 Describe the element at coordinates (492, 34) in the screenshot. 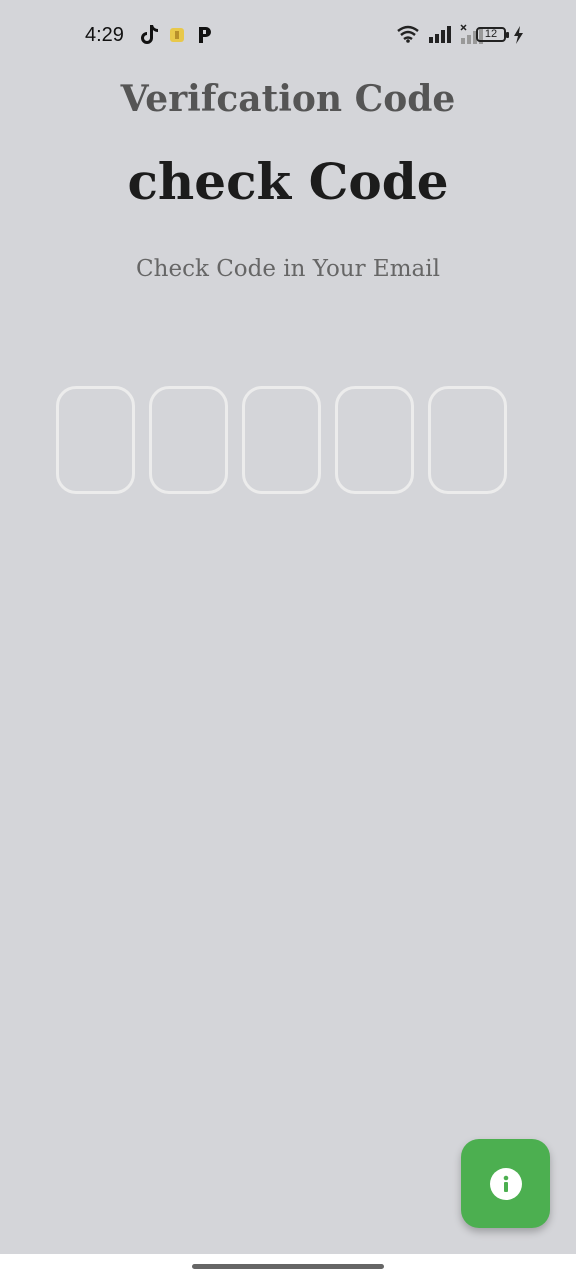

I see `battery-icon: 12` at that location.